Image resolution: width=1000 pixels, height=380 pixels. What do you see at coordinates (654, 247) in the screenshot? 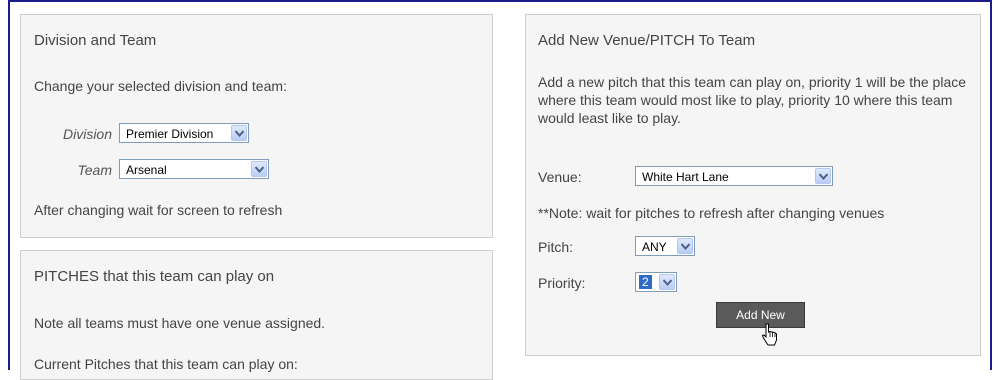
I see `pitch-select-value: ANY` at bounding box center [654, 247].